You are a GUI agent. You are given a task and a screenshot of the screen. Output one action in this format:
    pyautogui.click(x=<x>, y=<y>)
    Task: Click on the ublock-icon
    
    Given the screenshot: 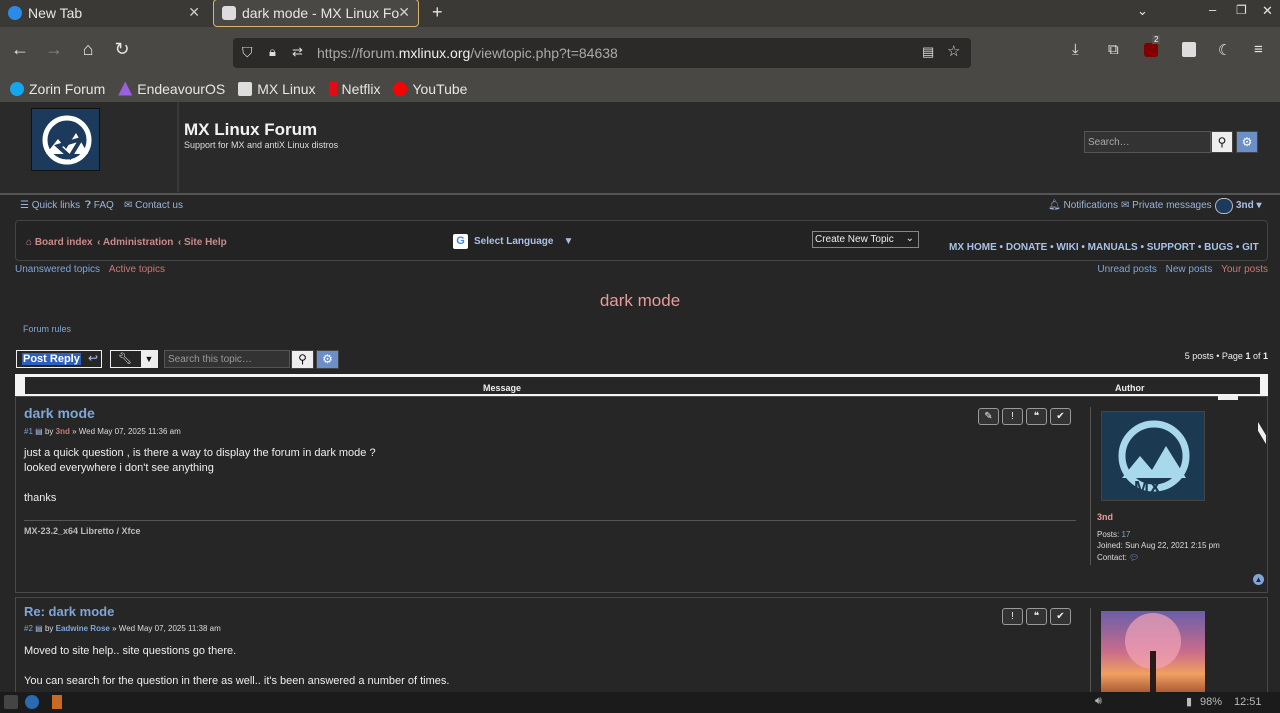 What is the action you would take?
    pyautogui.click(x=1151, y=50)
    